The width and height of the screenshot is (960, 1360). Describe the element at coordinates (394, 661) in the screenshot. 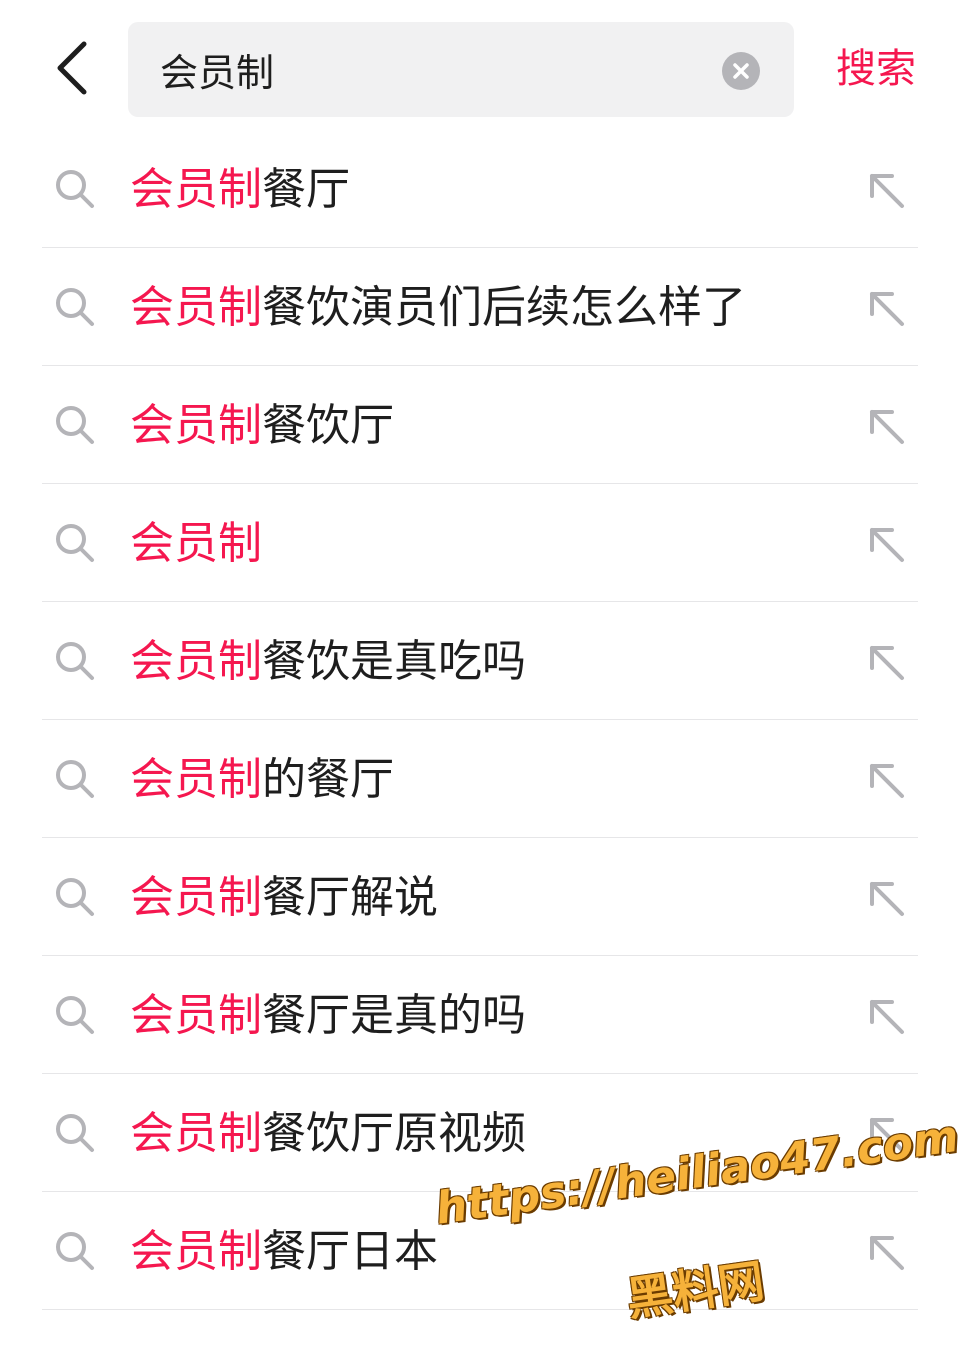

I see `suggestion-rest: 餐饮是真吃吗` at that location.